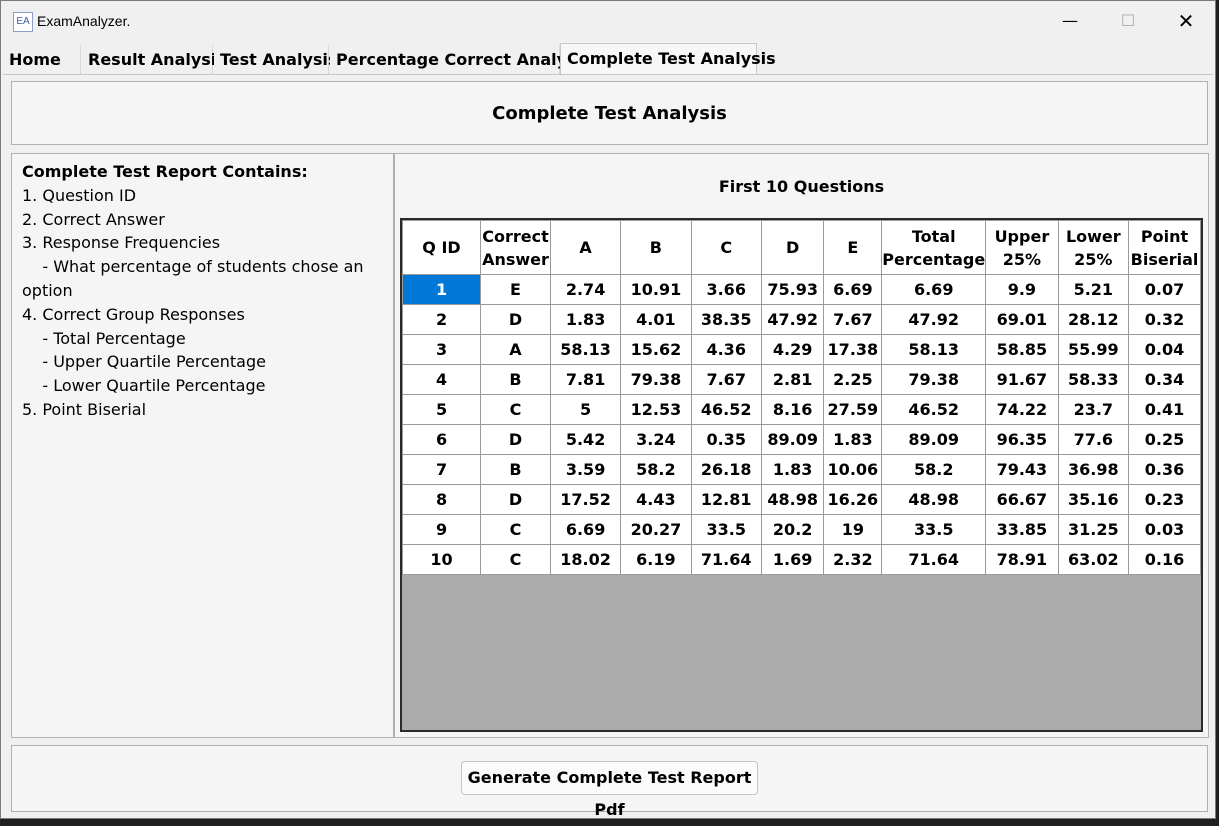 The image size is (1219, 826). I want to click on table-cell: 79.43, so click(1022, 469).